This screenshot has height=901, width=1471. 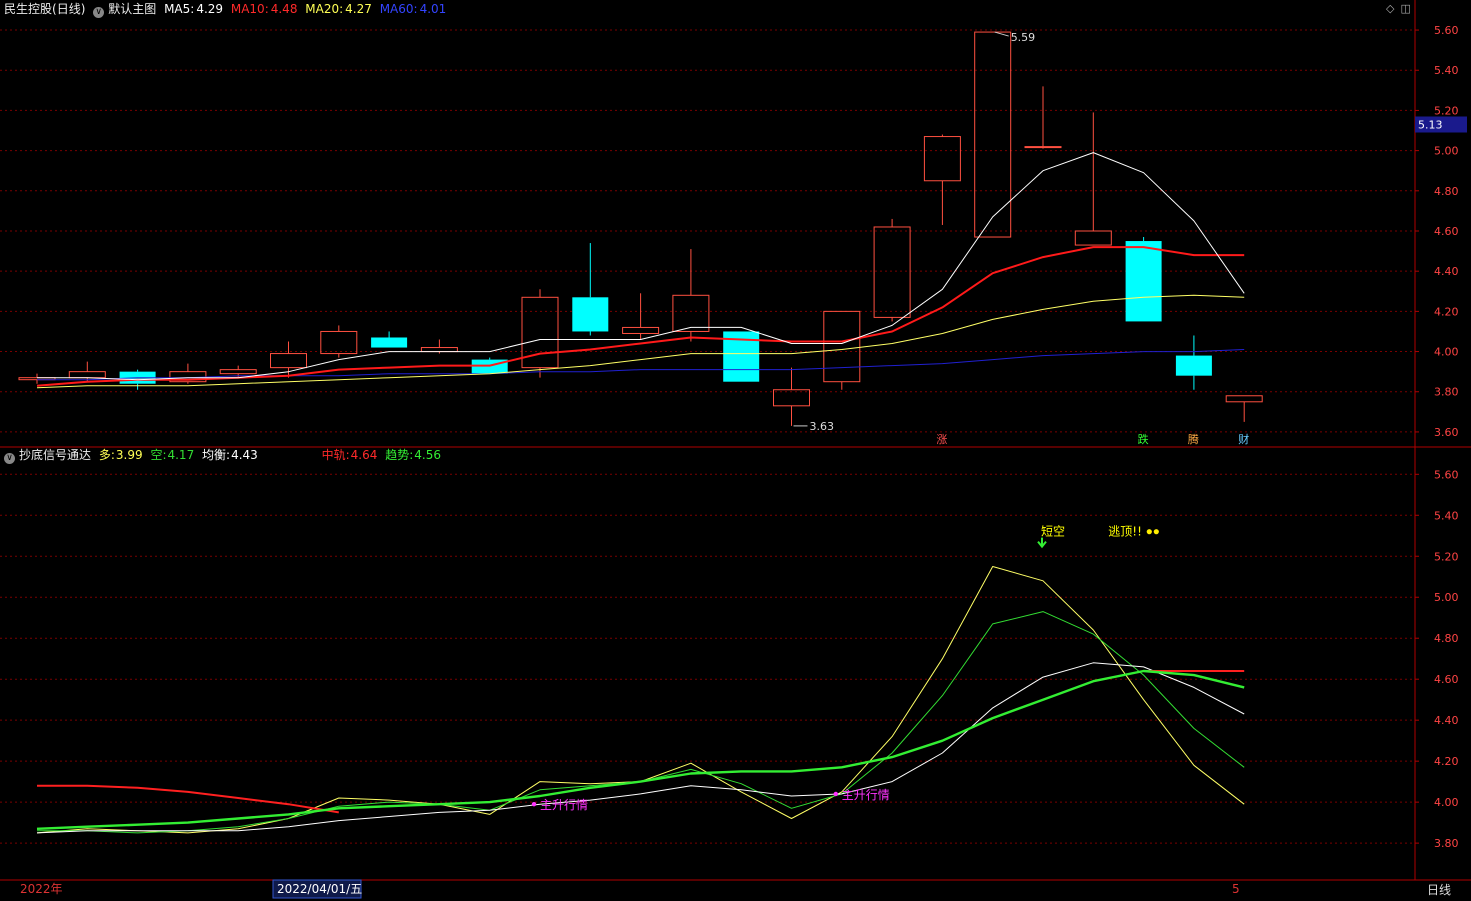 What do you see at coordinates (69, 9) in the screenshot?
I see `period-label: (日线)` at bounding box center [69, 9].